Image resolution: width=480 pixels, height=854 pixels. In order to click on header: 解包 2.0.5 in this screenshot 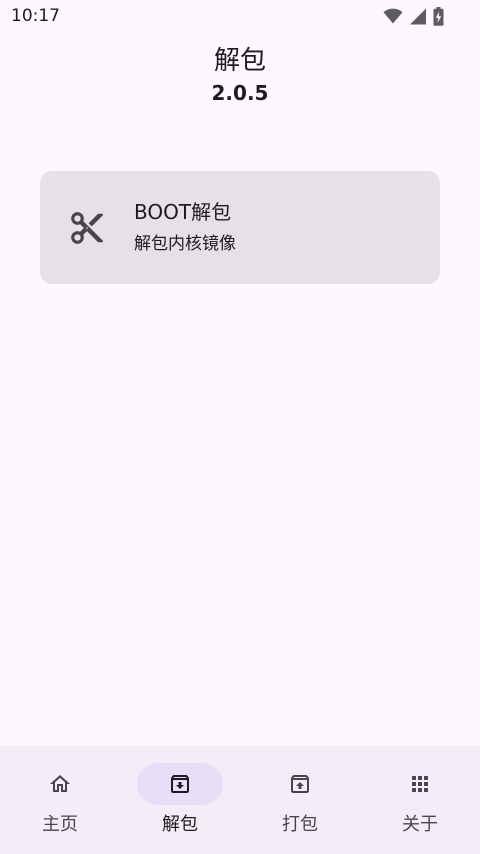, I will do `click(240, 75)`.